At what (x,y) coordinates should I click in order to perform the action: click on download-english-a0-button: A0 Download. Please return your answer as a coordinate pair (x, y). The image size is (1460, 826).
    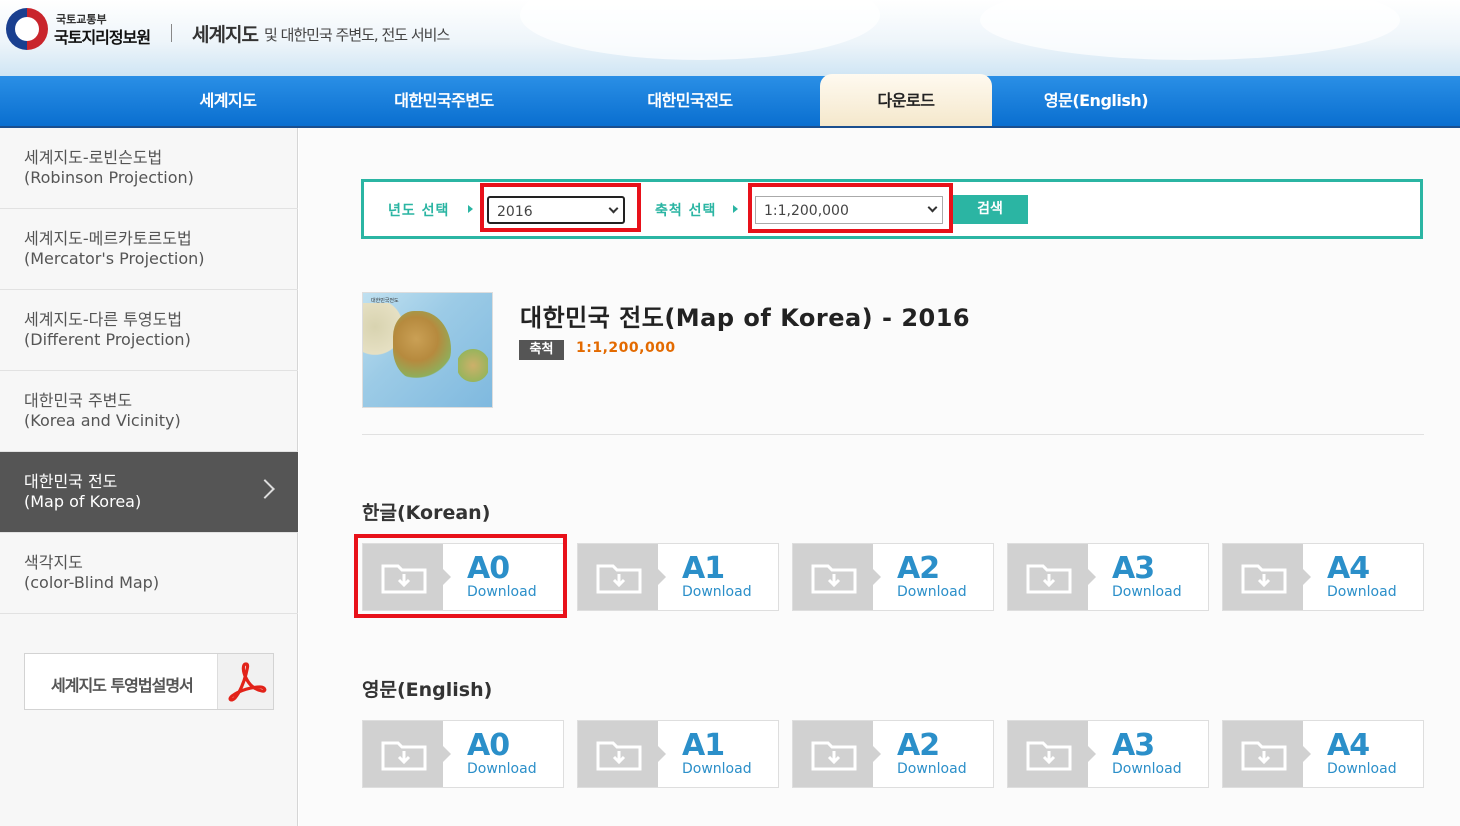
    Looking at the image, I should click on (463, 754).